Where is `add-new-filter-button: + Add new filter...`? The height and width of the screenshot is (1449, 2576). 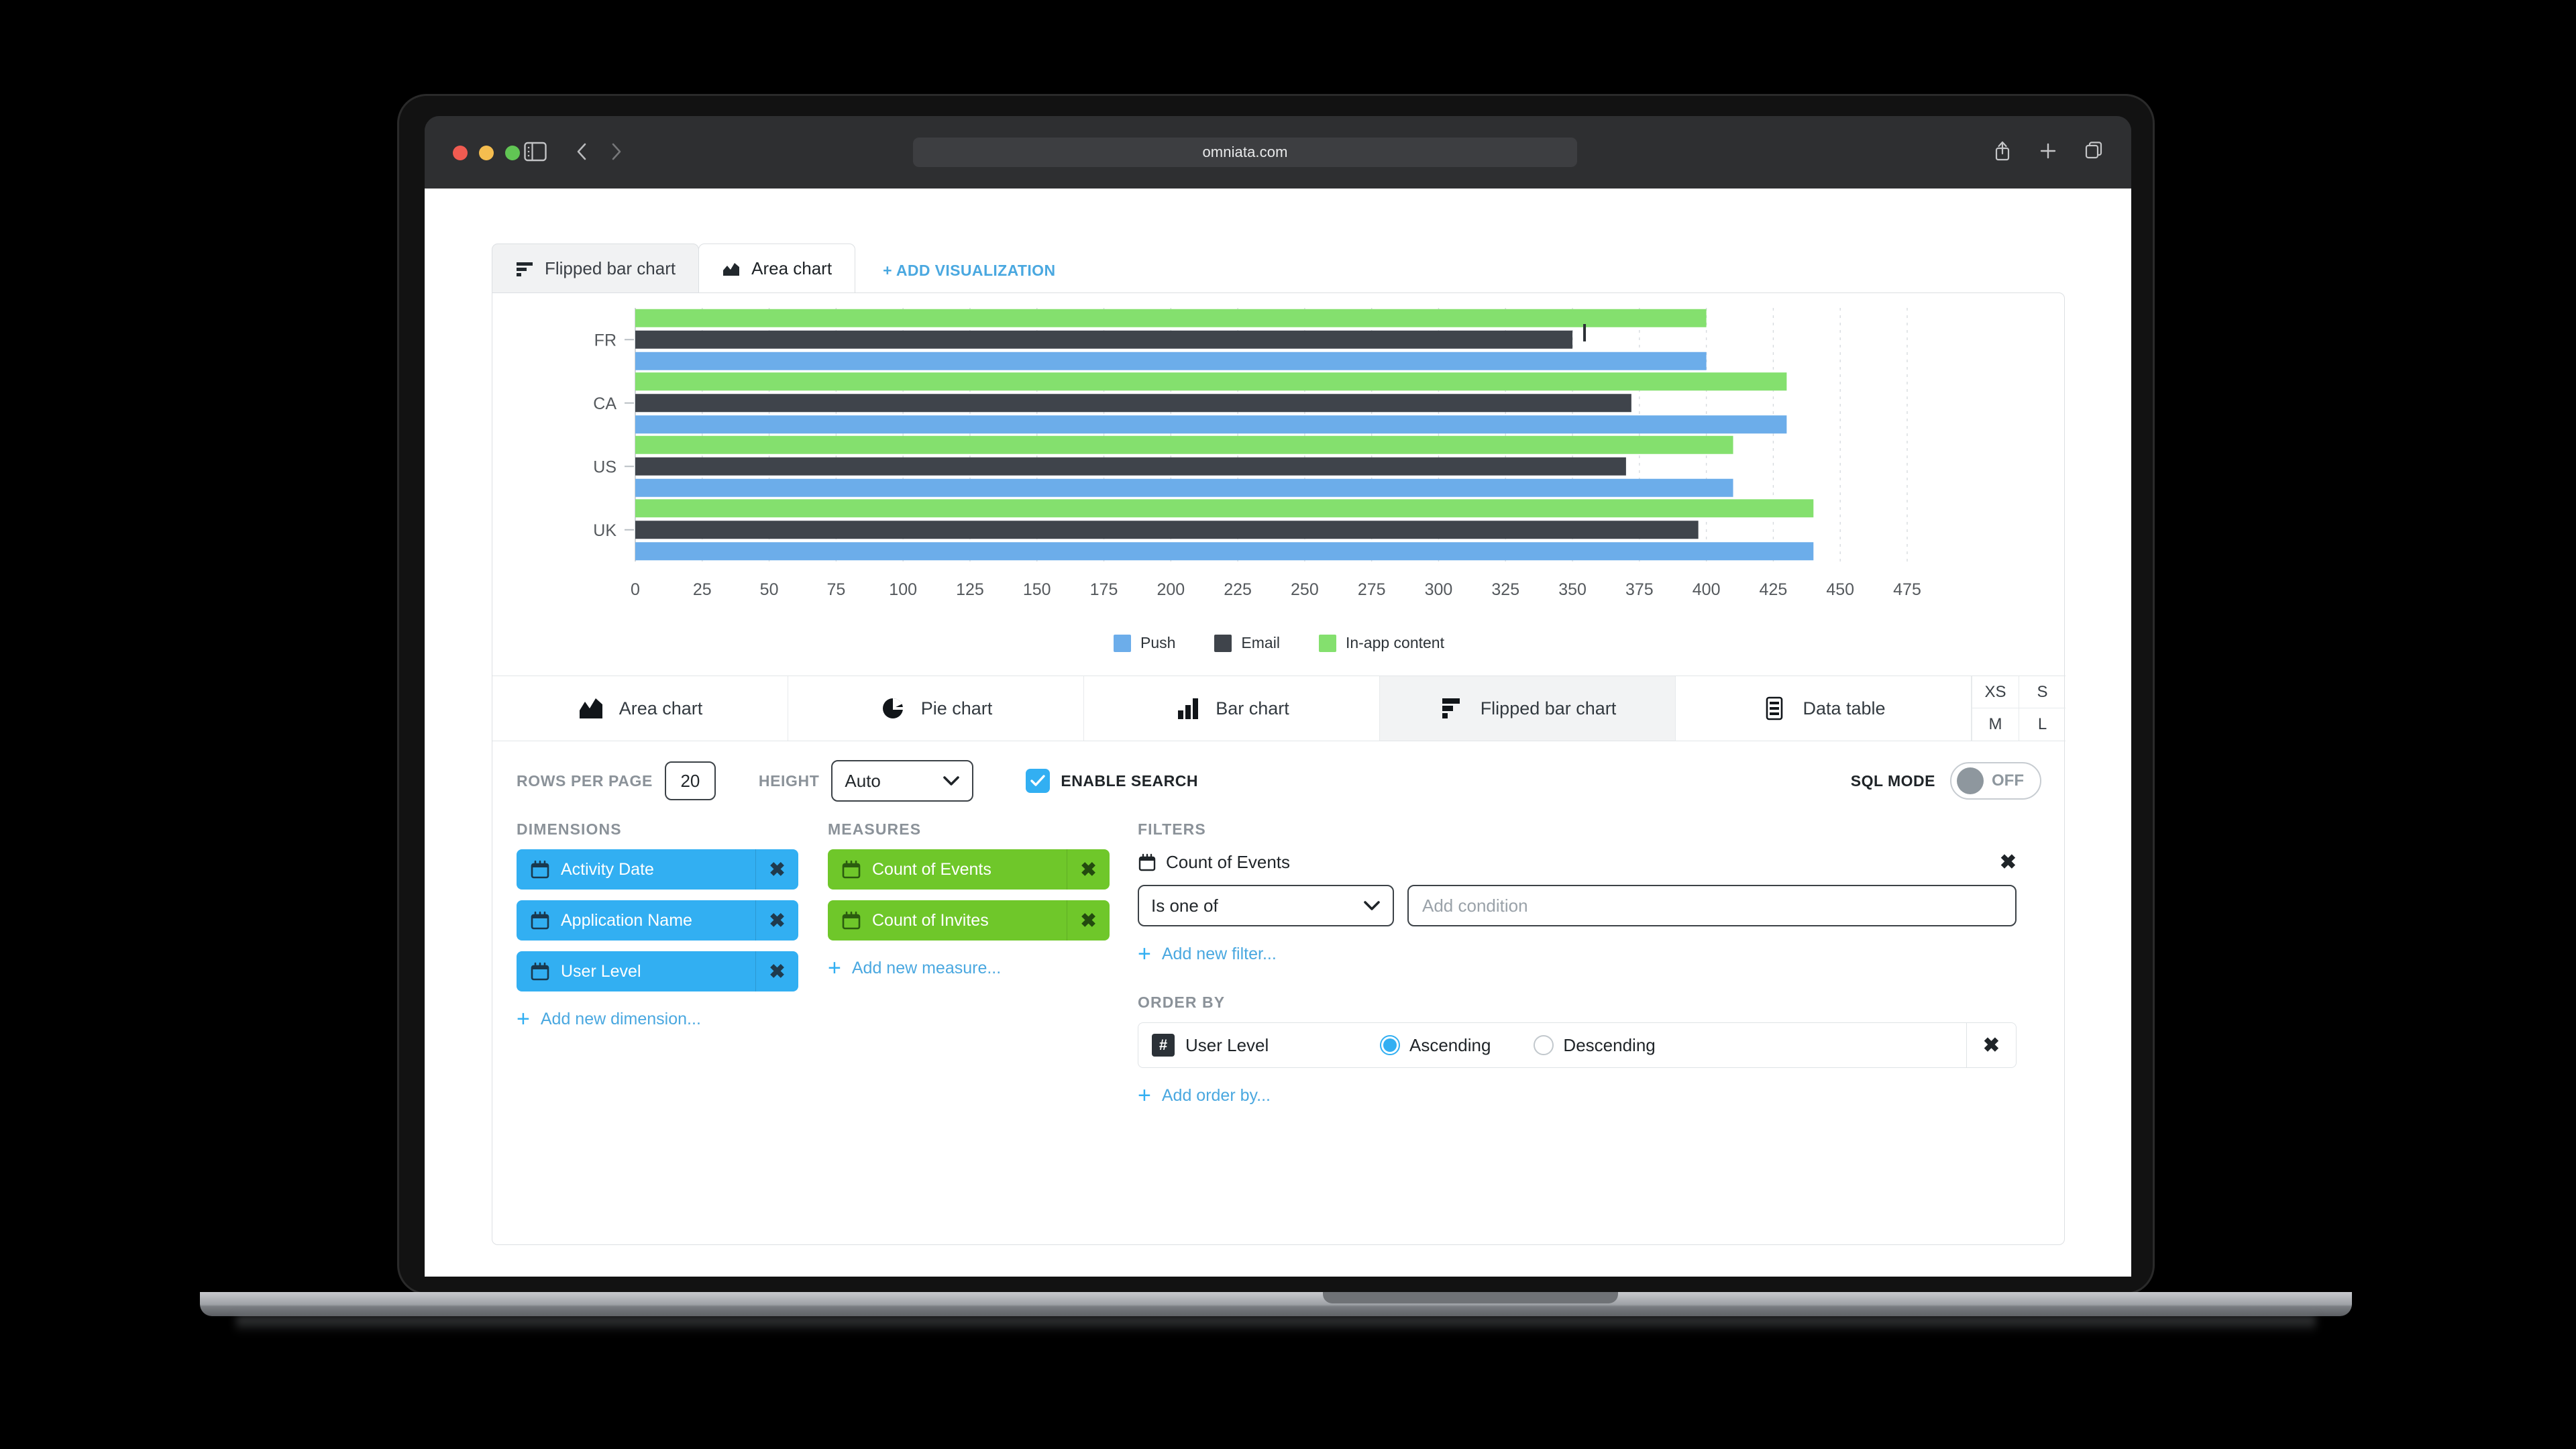
add-new-filter-button: + Add new filter... is located at coordinates (1577, 954).